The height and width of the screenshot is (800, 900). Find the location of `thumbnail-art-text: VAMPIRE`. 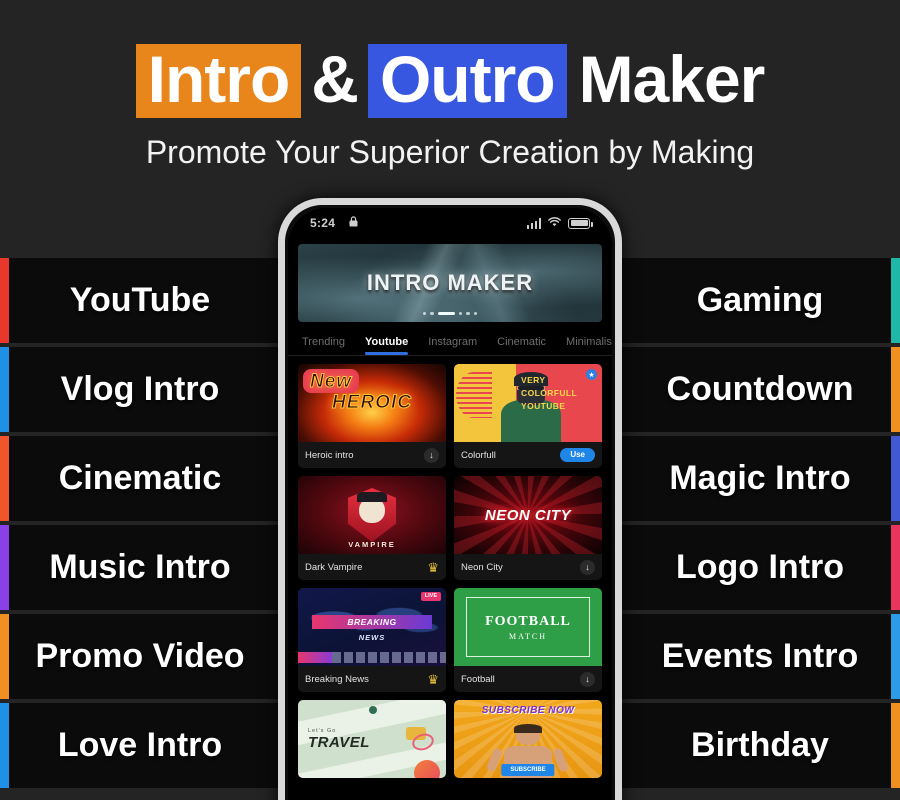

thumbnail-art-text: VAMPIRE is located at coordinates (372, 544).